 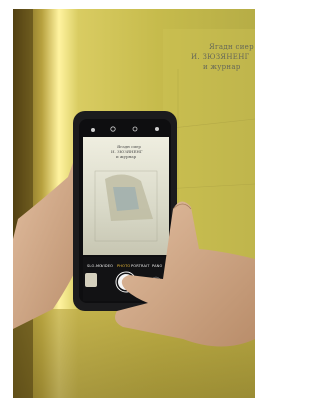 I want to click on mode-slo-mo: SLO-MO, so click(x=94, y=266).